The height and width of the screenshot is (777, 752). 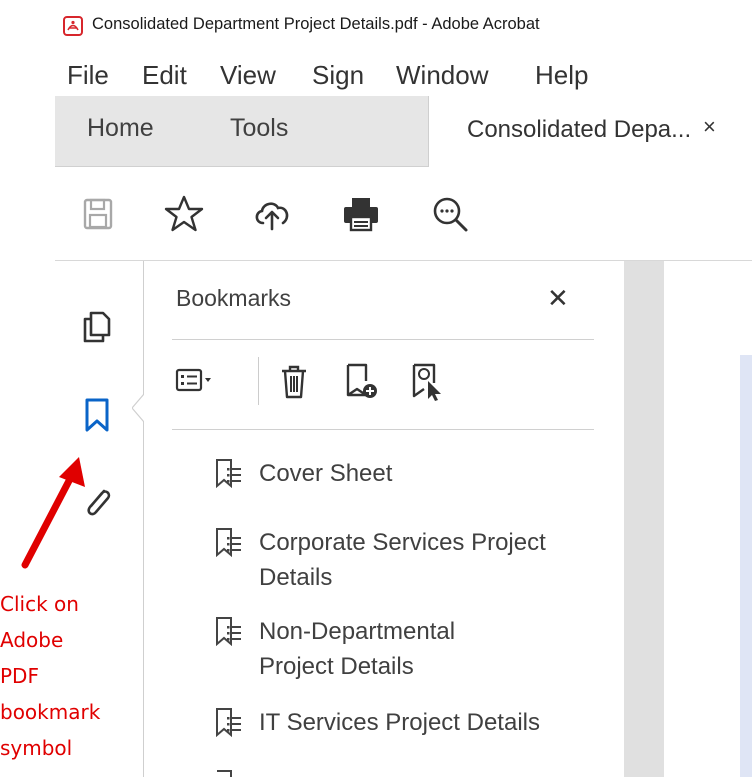 I want to click on annotation-line: bookmark, so click(x=50, y=712).